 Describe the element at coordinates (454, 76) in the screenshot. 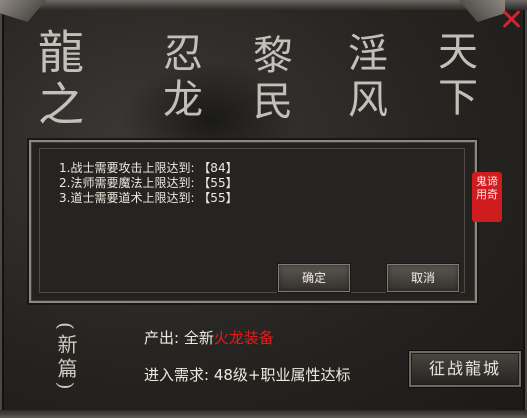

I see `calligraphy-column-5: 天下` at that location.